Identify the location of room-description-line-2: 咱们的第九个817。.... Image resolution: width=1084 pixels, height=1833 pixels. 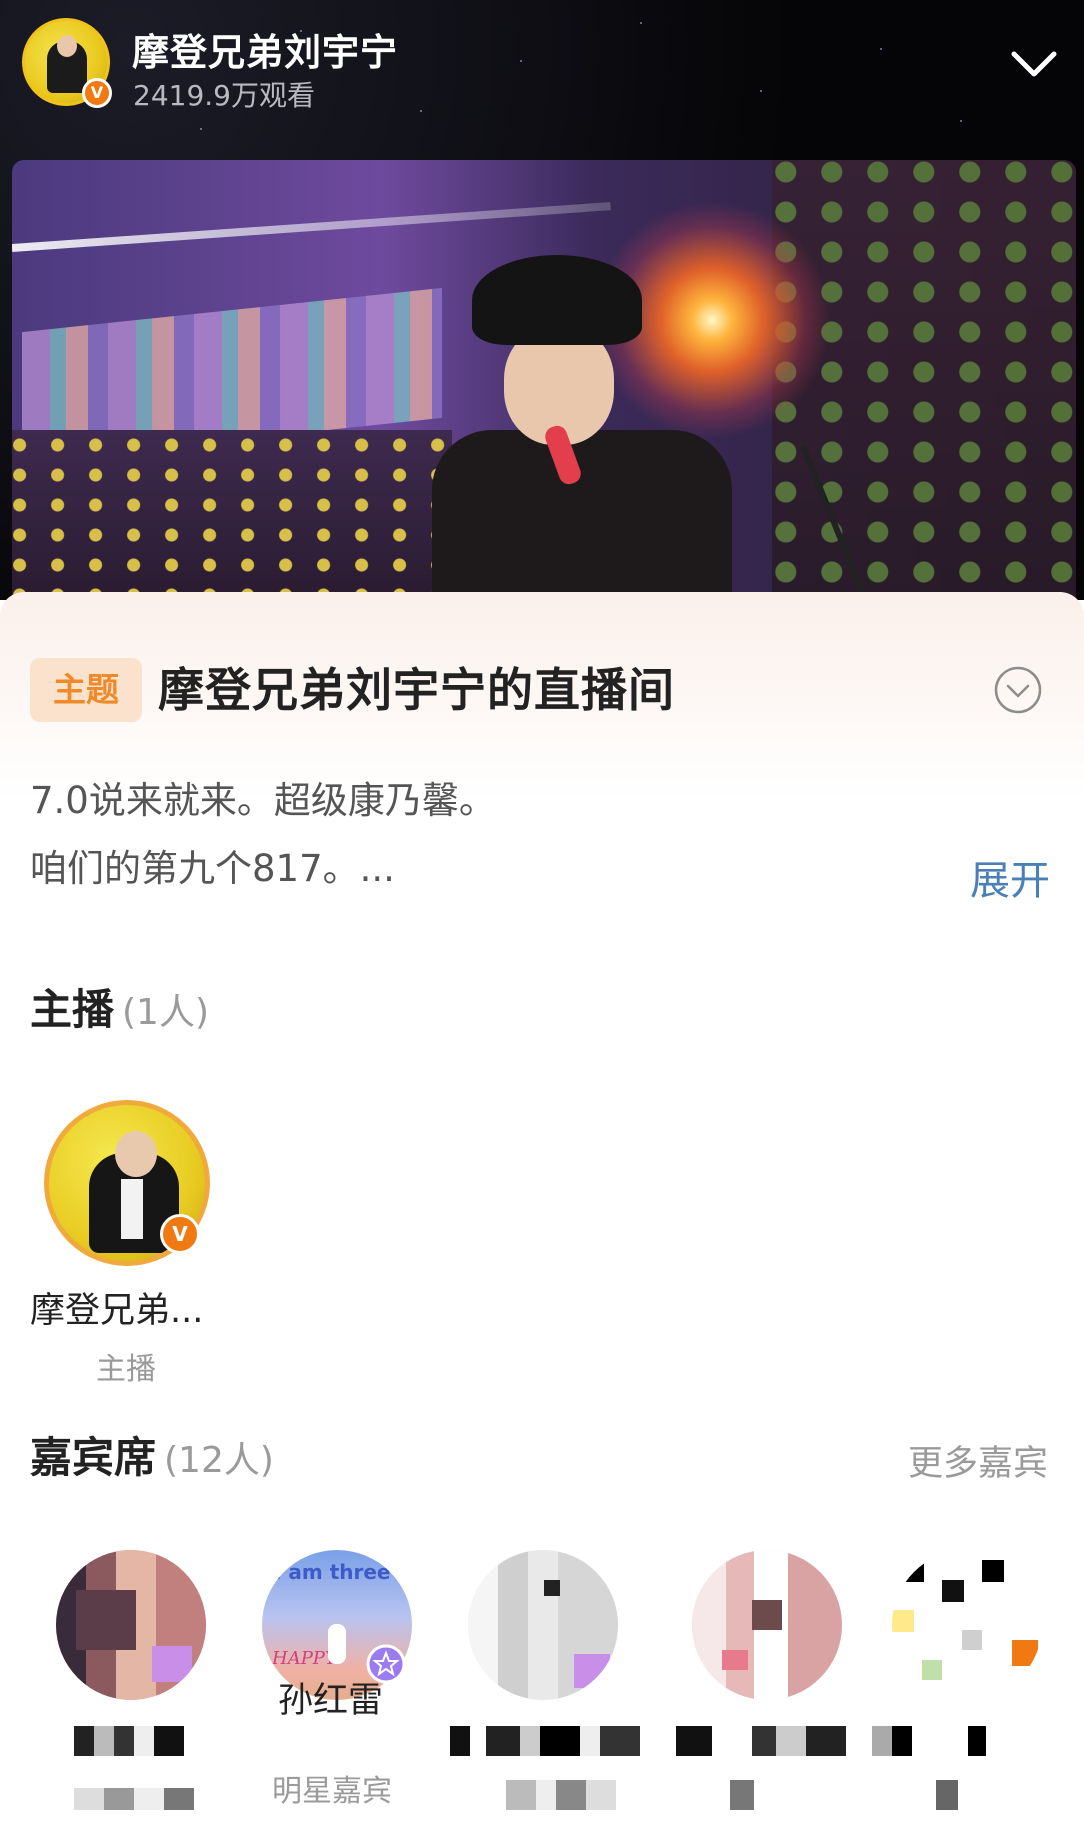
(212, 868).